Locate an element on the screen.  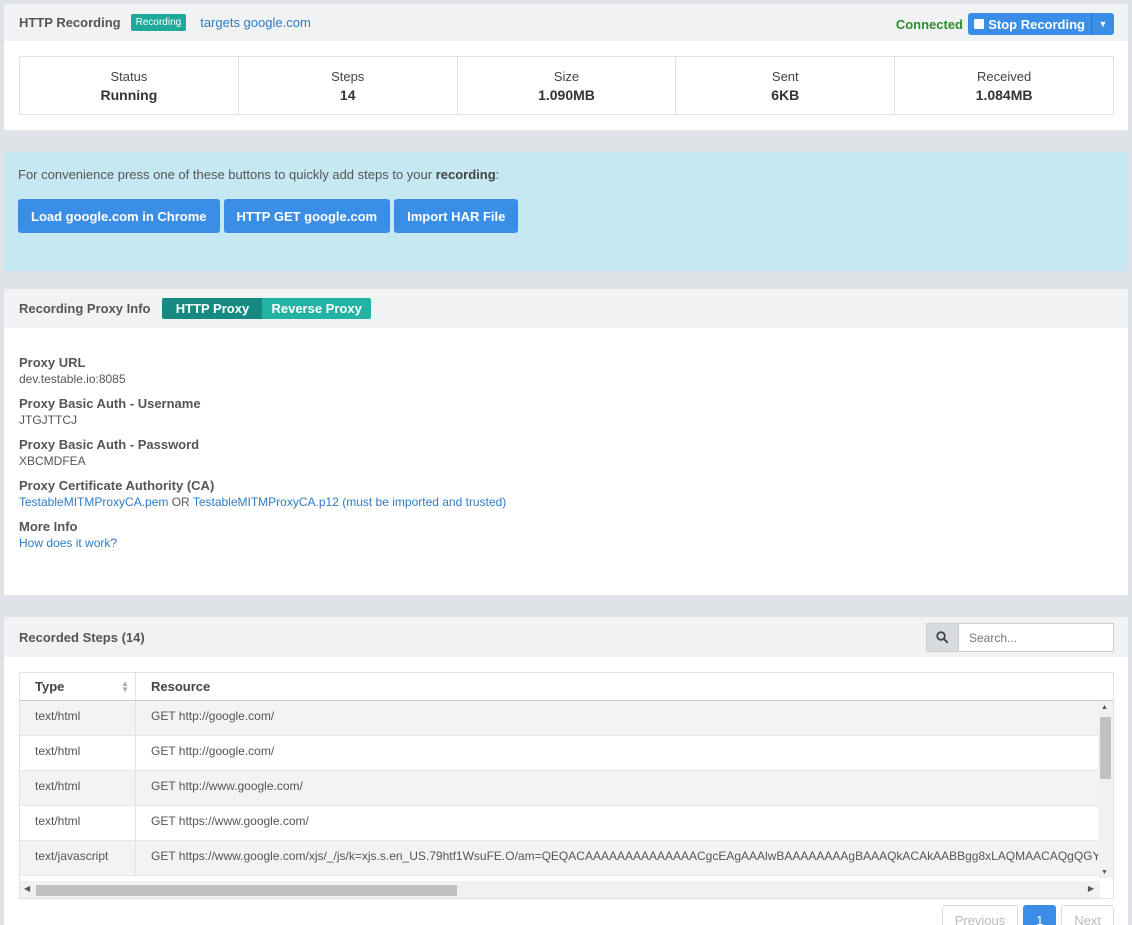
page-1-button: 1 is located at coordinates (1040, 915).